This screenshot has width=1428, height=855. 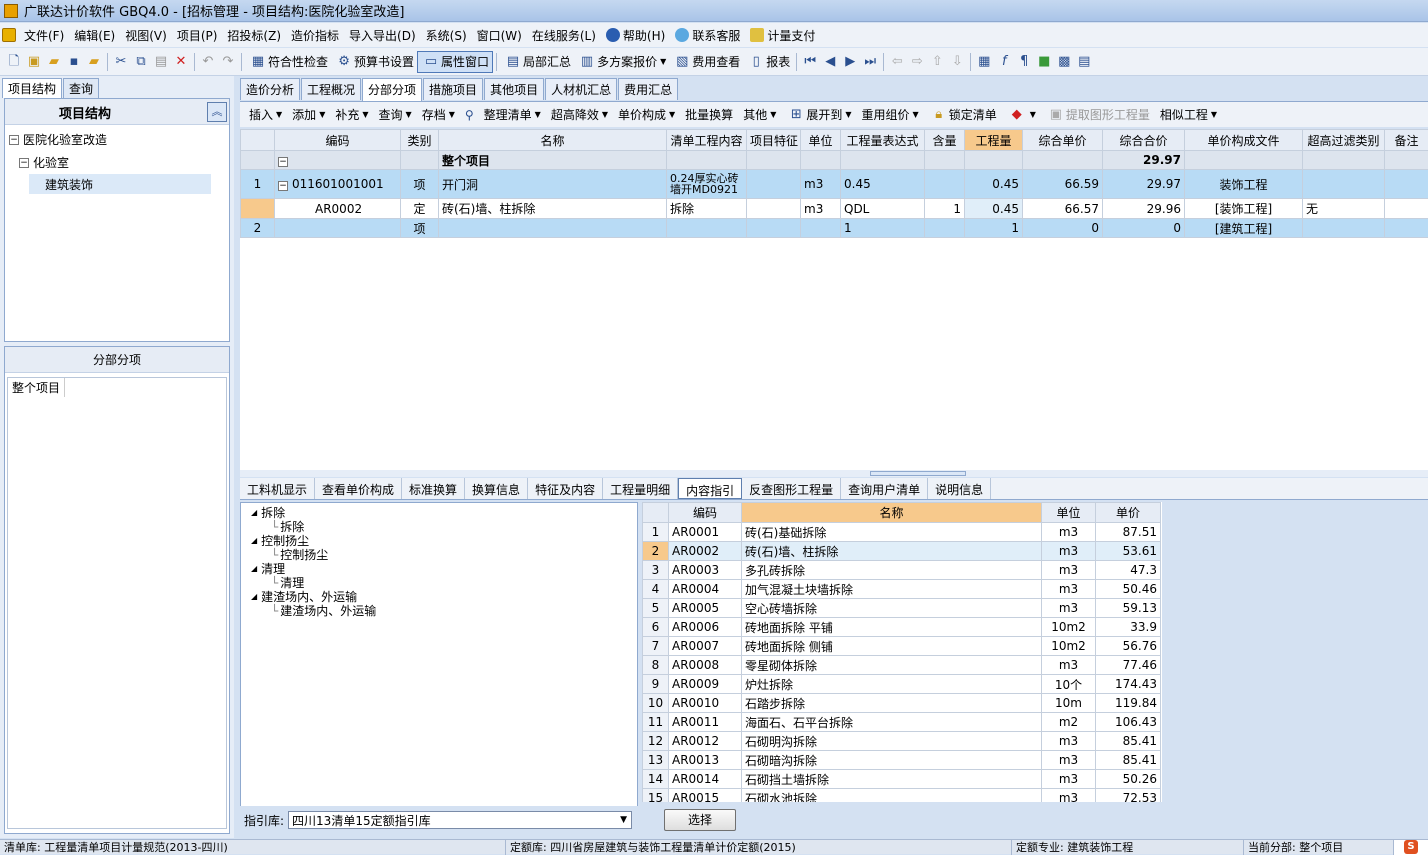 What do you see at coordinates (514, 89) in the screenshot?
I see `tab-other-items: 其他项目` at bounding box center [514, 89].